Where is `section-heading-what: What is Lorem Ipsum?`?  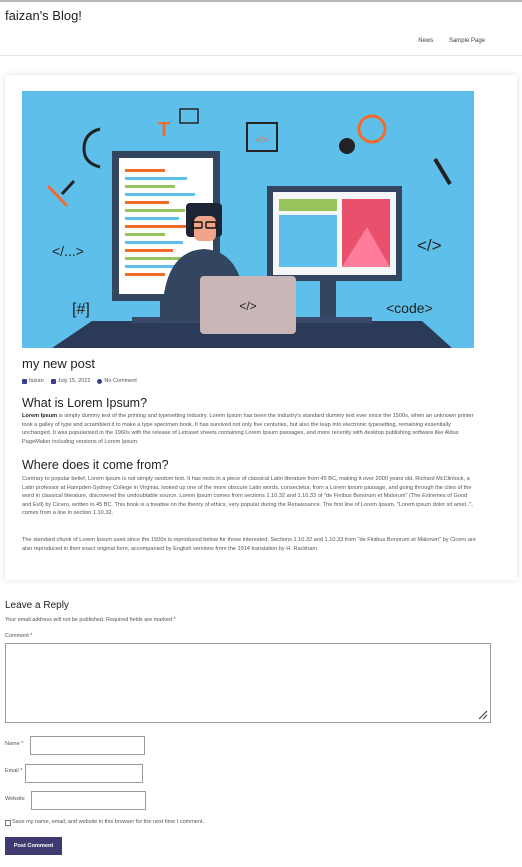
section-heading-what: What is Lorem Ipsum? is located at coordinates (85, 403).